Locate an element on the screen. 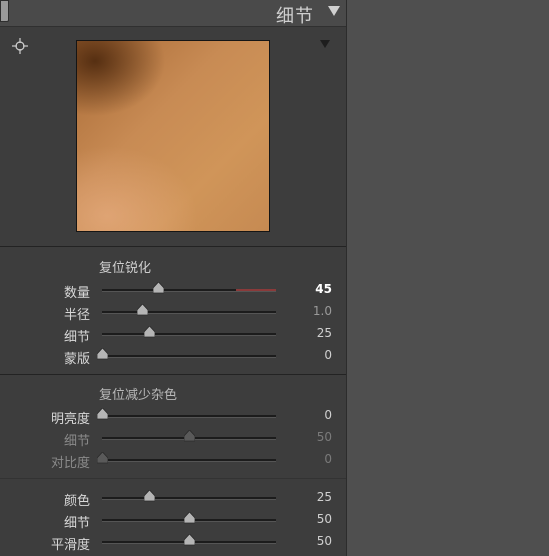  slider-row: 颜色 25 is located at coordinates (173, 498).